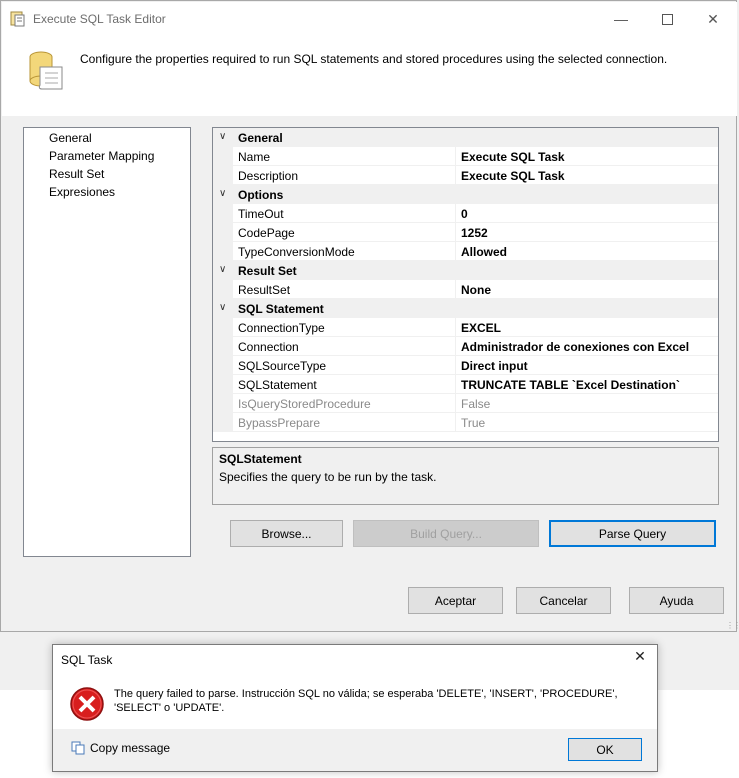 Image resolution: width=739 pixels, height=778 pixels. I want to click on parse-query-button: Parse Query, so click(632, 533).